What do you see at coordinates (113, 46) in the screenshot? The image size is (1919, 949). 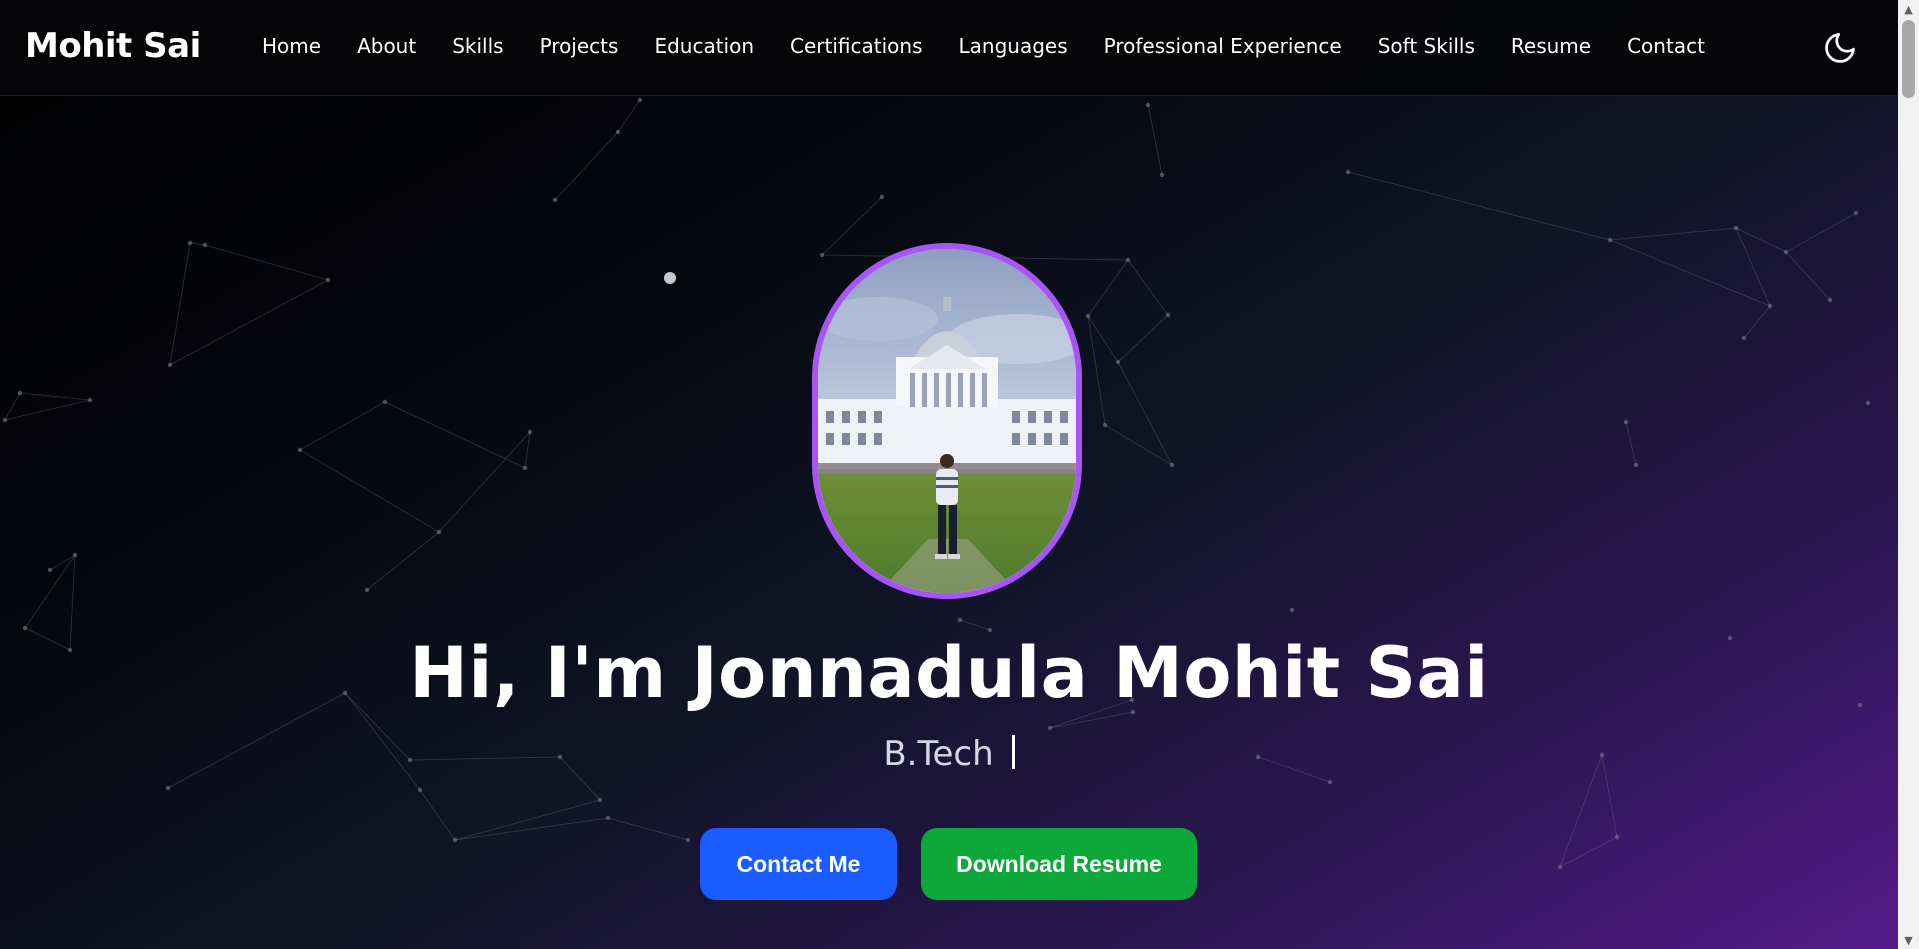 I see `brand-logo: Mohit Sai` at bounding box center [113, 46].